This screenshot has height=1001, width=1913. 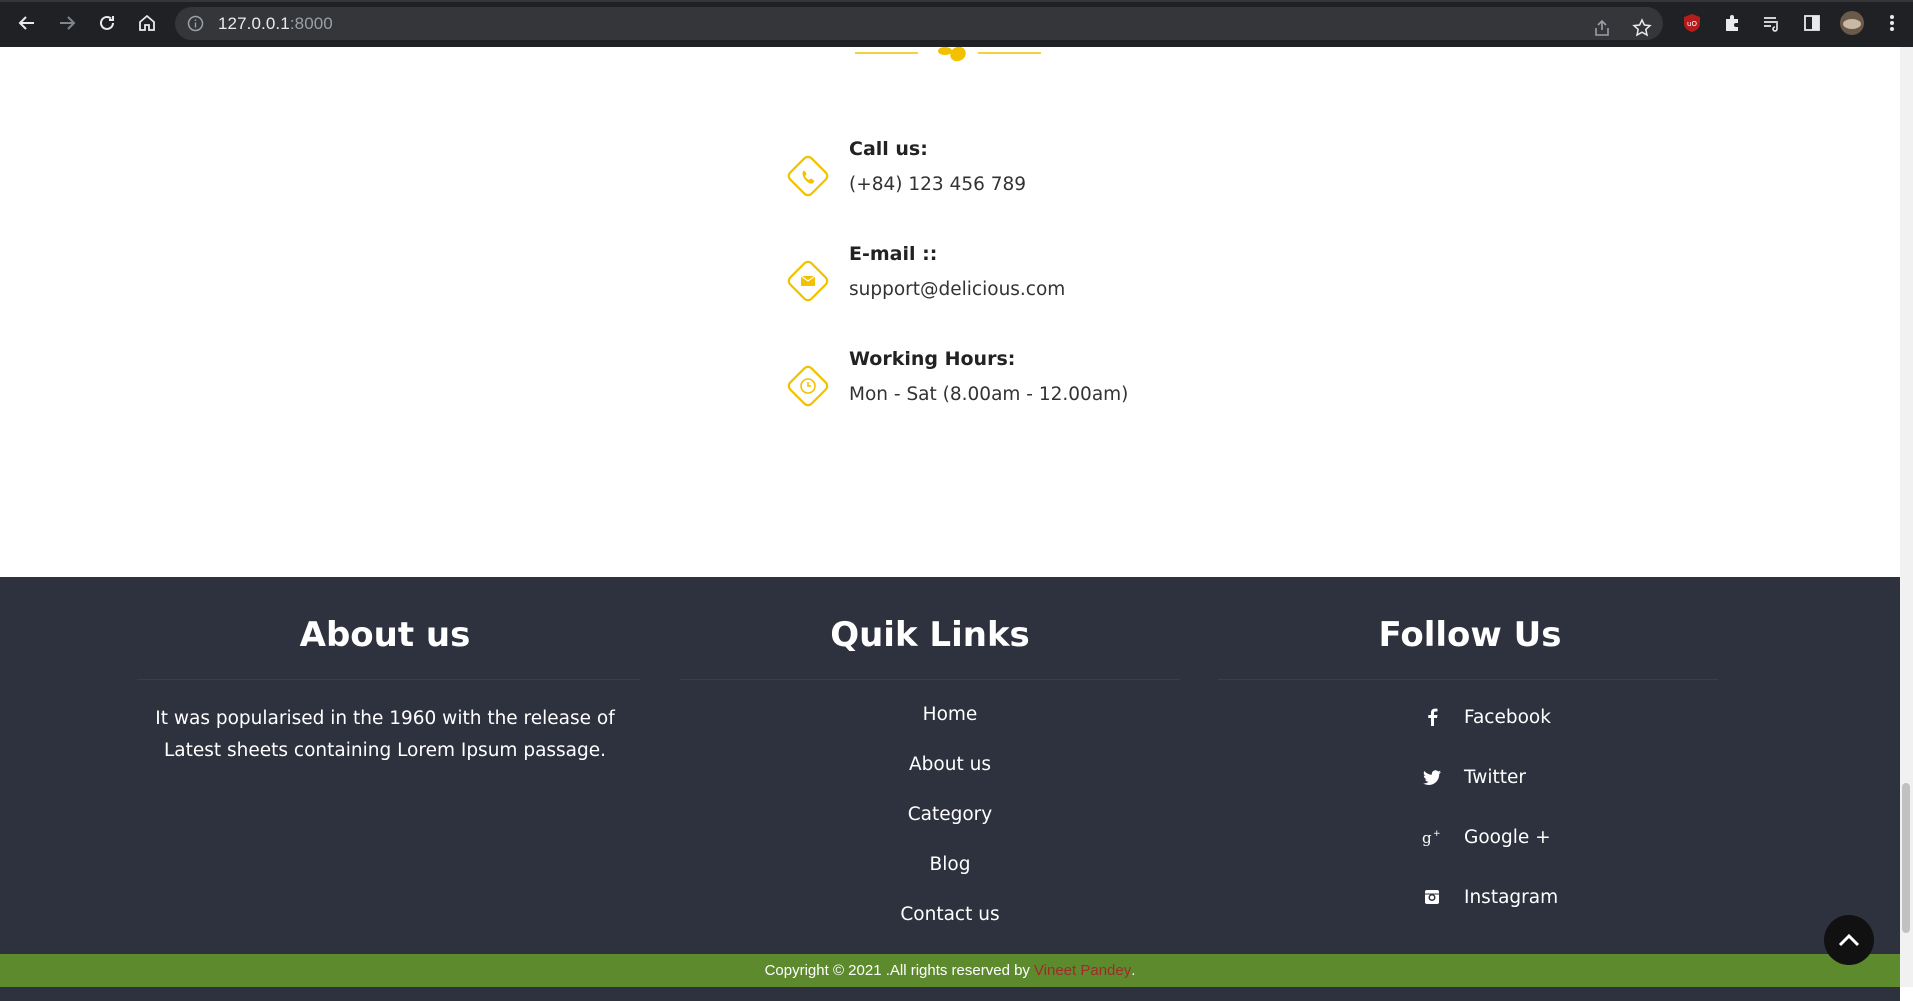 I want to click on about-title: About us, so click(x=385, y=635).